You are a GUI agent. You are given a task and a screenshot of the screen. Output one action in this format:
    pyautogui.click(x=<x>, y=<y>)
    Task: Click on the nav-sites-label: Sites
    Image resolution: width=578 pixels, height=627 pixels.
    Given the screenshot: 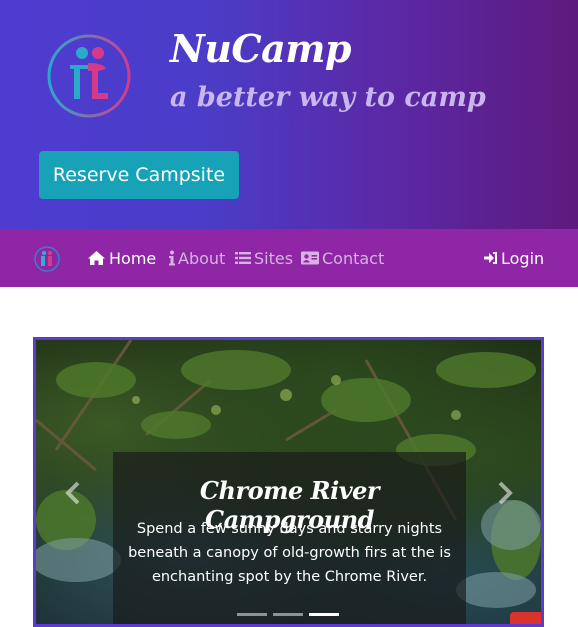 What is the action you would take?
    pyautogui.click(x=274, y=258)
    